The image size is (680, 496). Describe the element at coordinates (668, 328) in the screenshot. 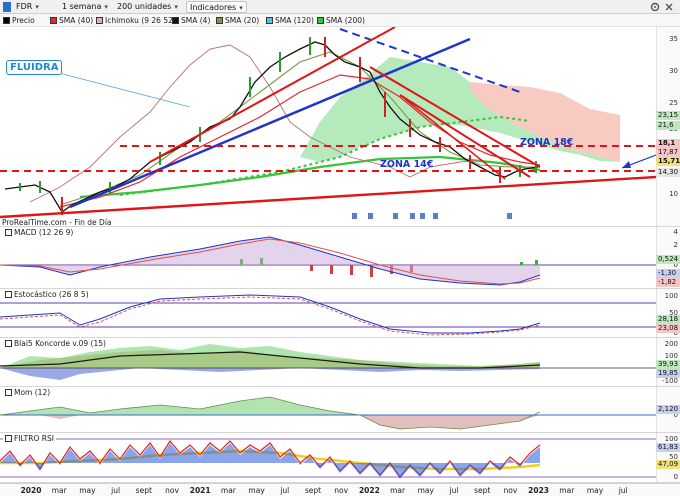

I see `stochastic-tag: 23,08` at that location.